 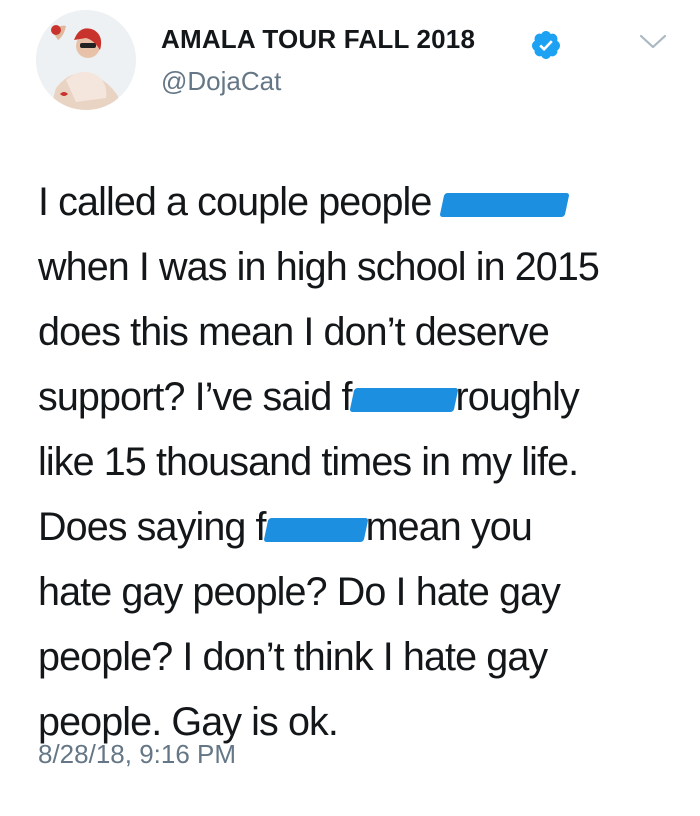 What do you see at coordinates (309, 397) in the screenshot?
I see `tweet-line: support? I’ve said f roughly` at bounding box center [309, 397].